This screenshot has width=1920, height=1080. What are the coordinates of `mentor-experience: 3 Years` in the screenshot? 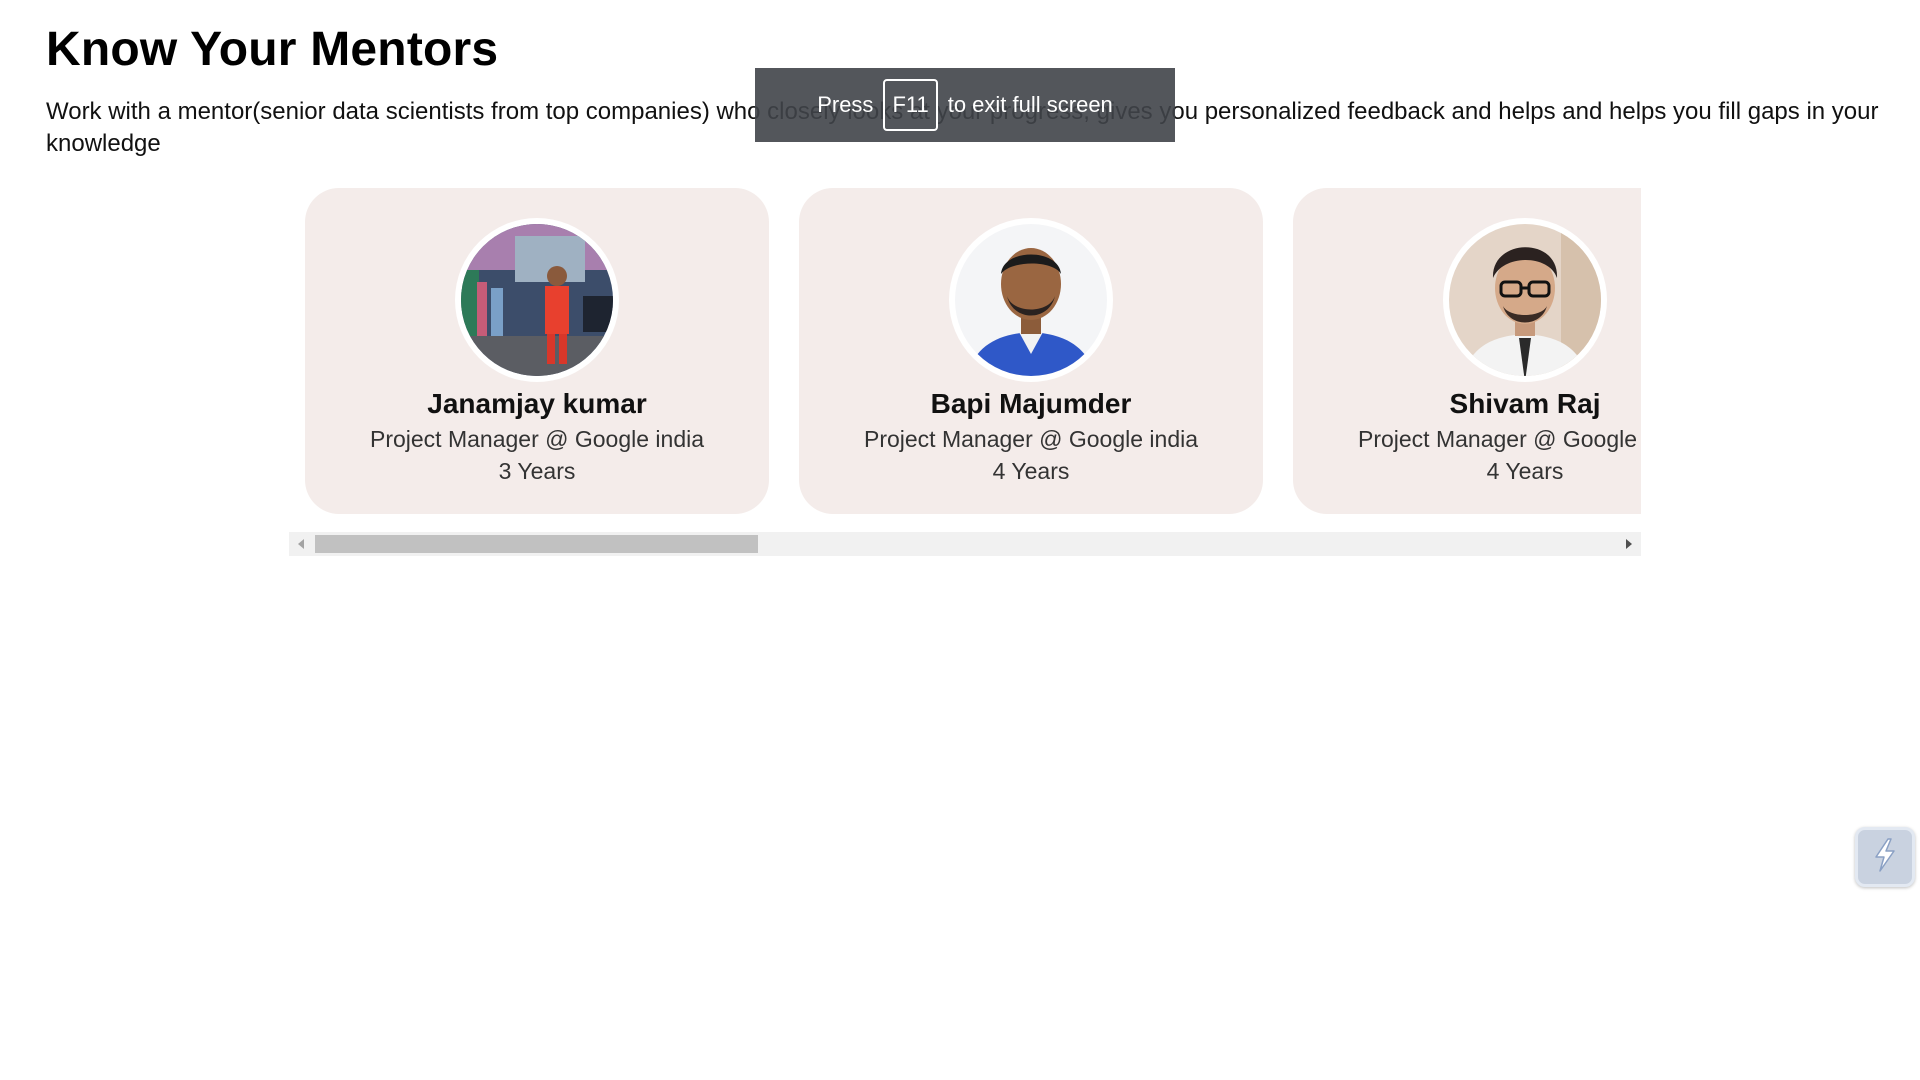 It's located at (537, 471).